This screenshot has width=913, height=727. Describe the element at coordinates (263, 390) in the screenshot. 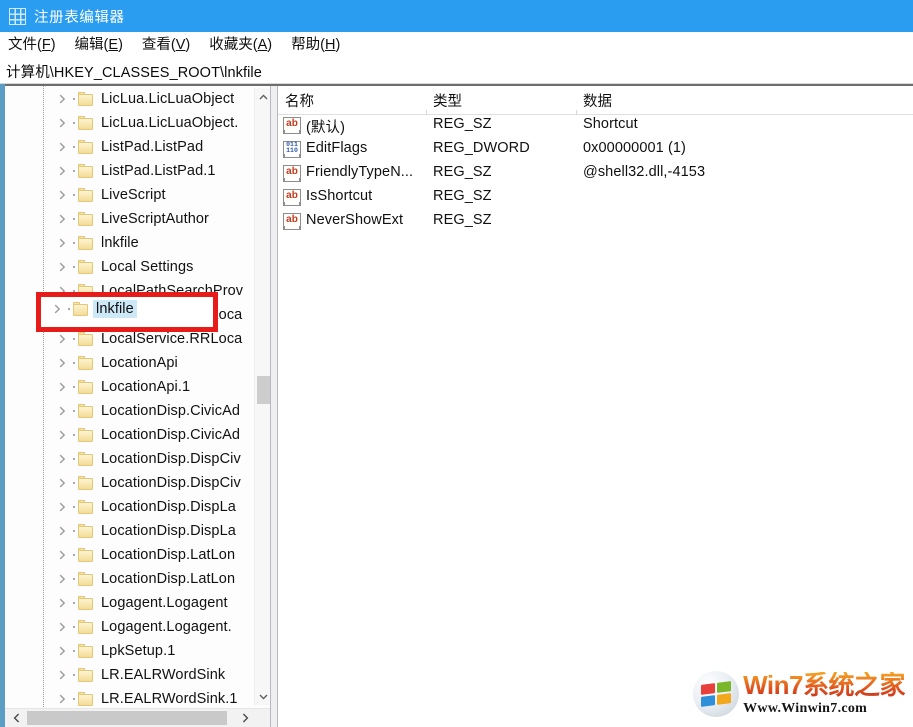

I see `tree-vscroll-thumb` at that location.